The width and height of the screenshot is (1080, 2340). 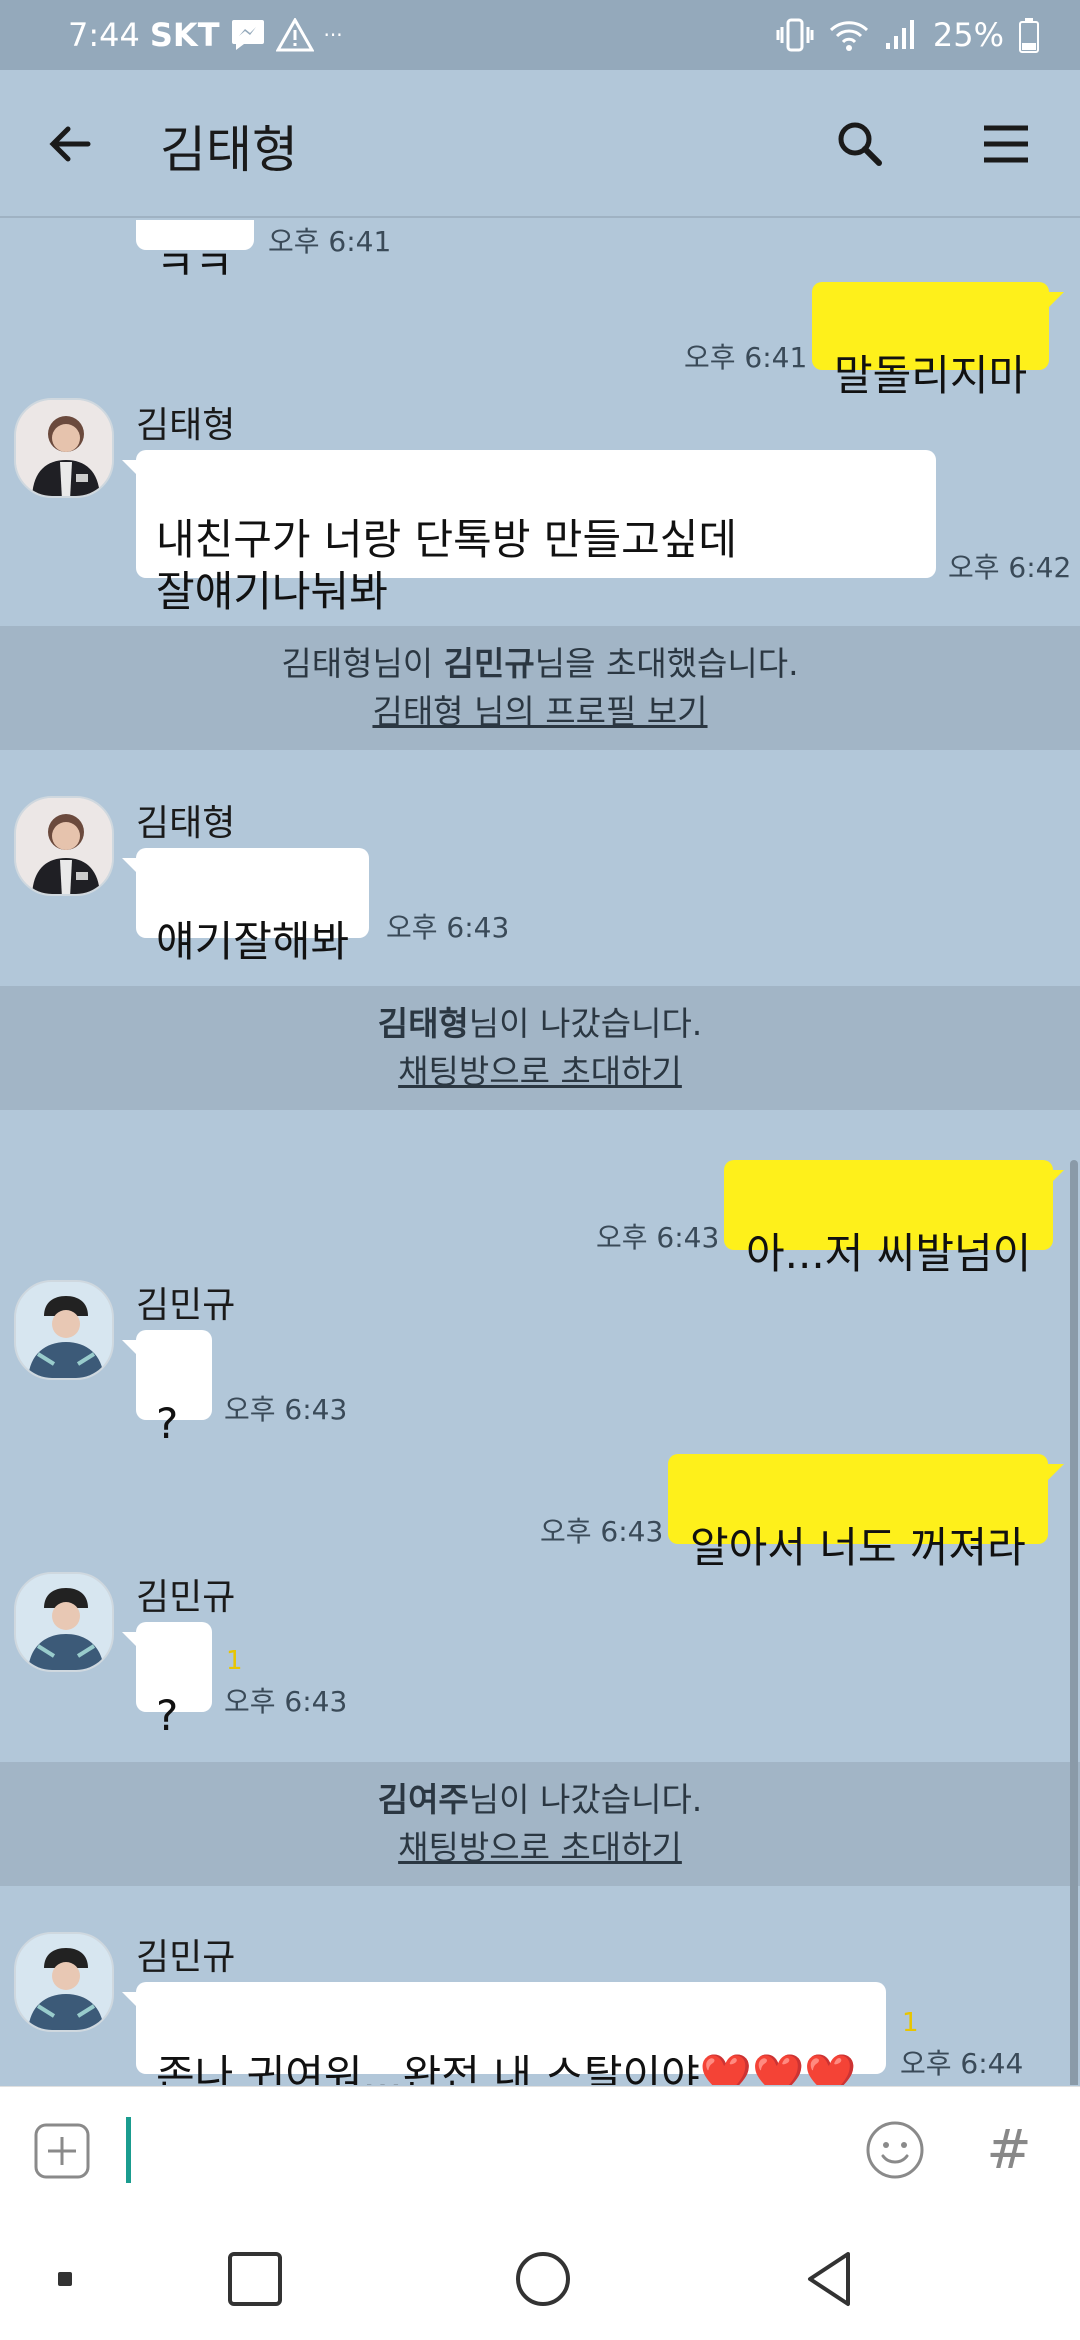 I want to click on status-bar-left: 7:44 SKT ···, so click(x=205, y=35).